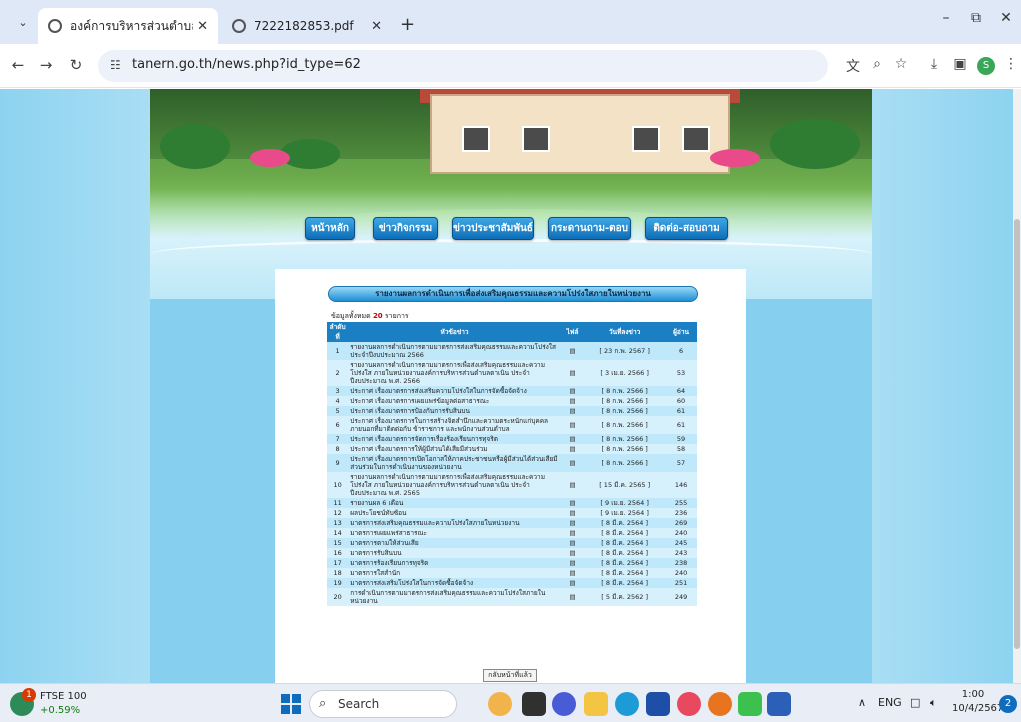 Image resolution: width=1021 pixels, height=722 pixels. I want to click on volume-icon: 🔈︎, so click(933, 703).